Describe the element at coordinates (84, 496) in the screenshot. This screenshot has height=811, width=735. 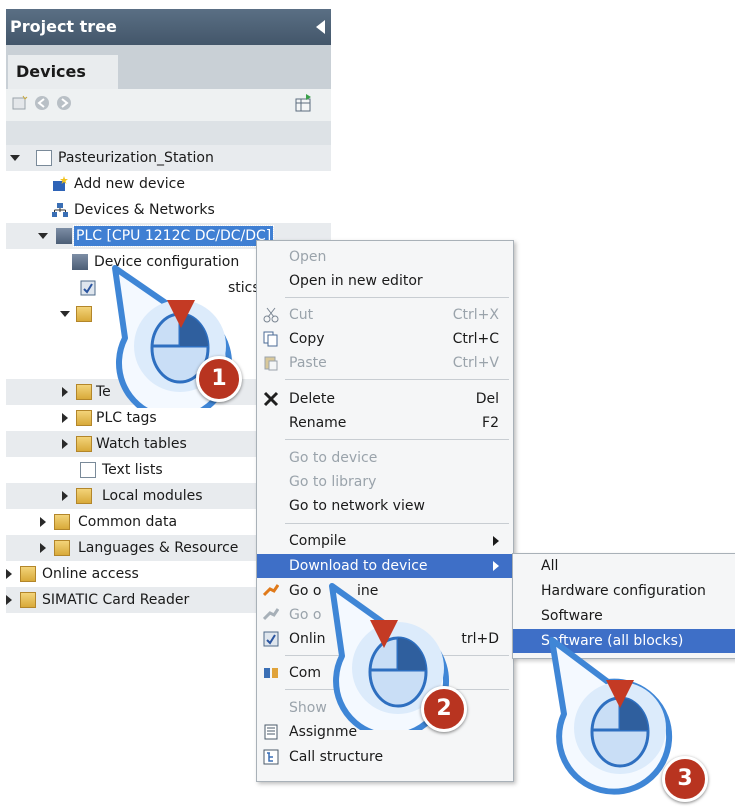
I see `local-modules-folder-icon` at that location.